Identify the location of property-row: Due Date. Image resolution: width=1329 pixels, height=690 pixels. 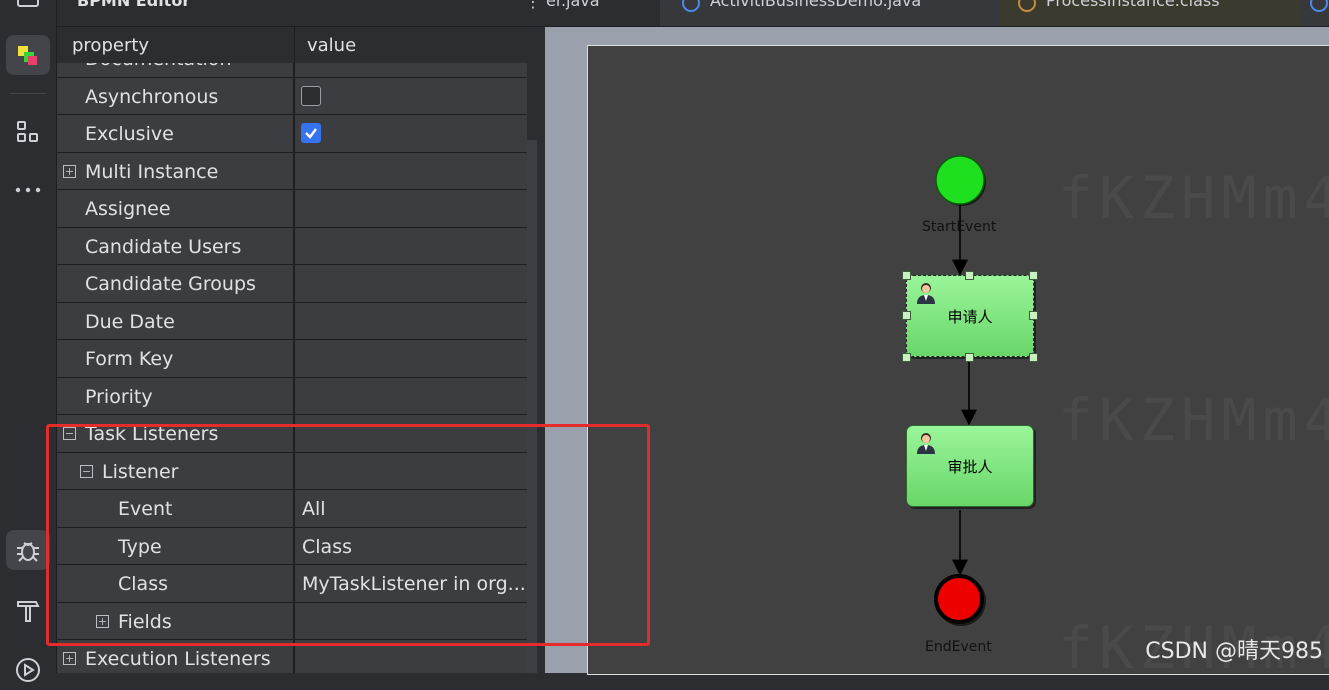
(293, 321).